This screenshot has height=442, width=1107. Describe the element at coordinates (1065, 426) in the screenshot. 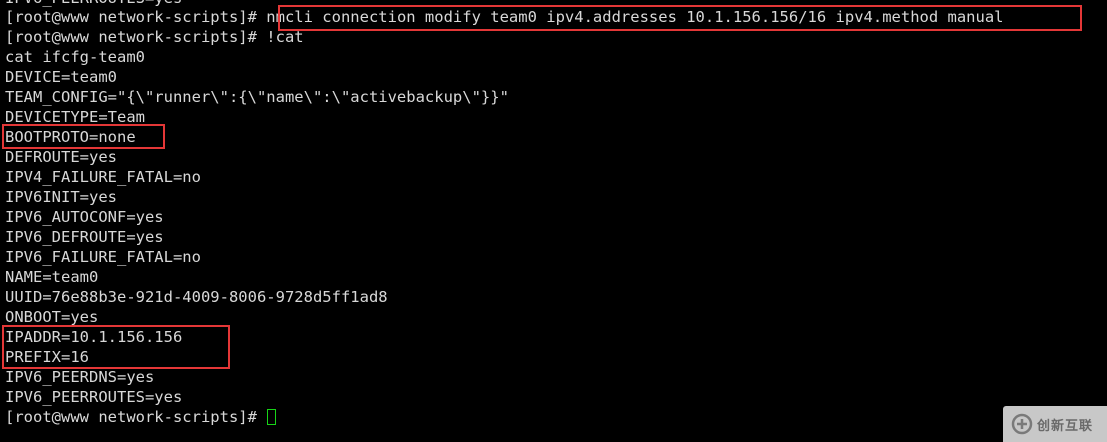

I see `watermark-text: 创新互联` at that location.